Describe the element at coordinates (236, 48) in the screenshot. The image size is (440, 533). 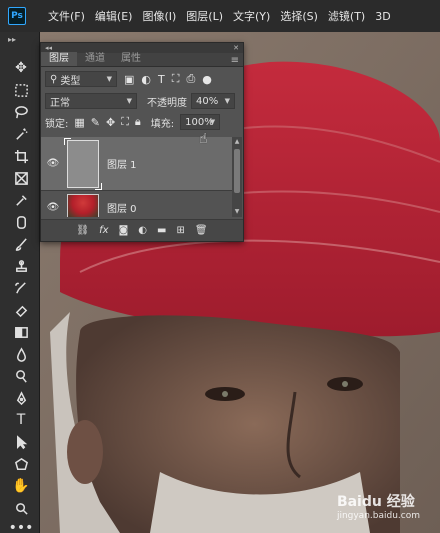
I see `close-panel-icon: ✕` at that location.